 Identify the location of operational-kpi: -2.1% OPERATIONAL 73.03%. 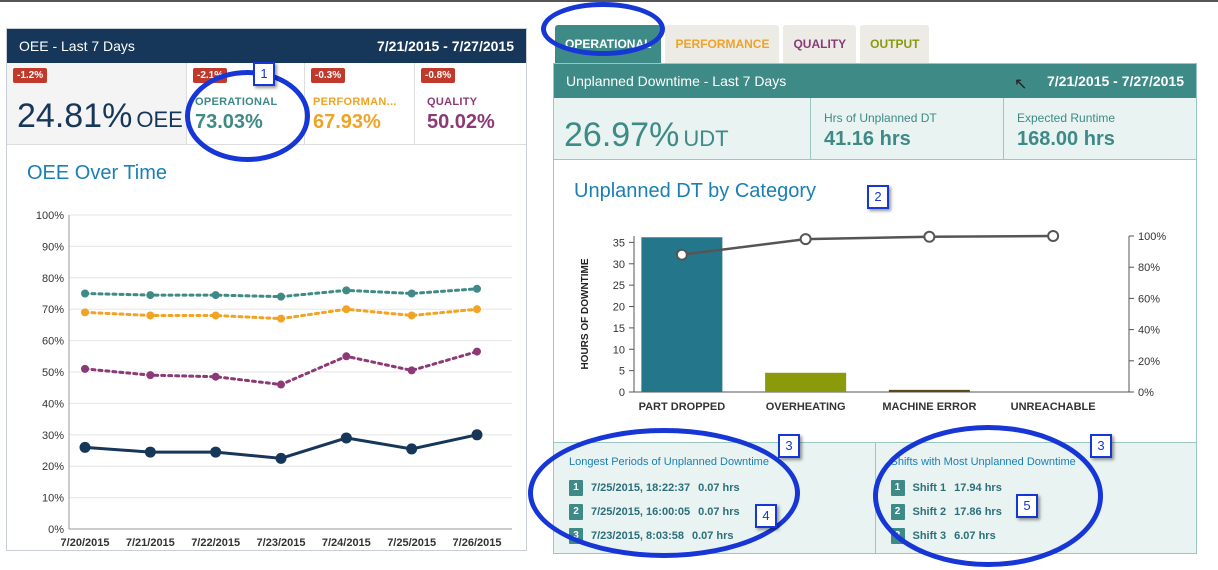
(246, 103).